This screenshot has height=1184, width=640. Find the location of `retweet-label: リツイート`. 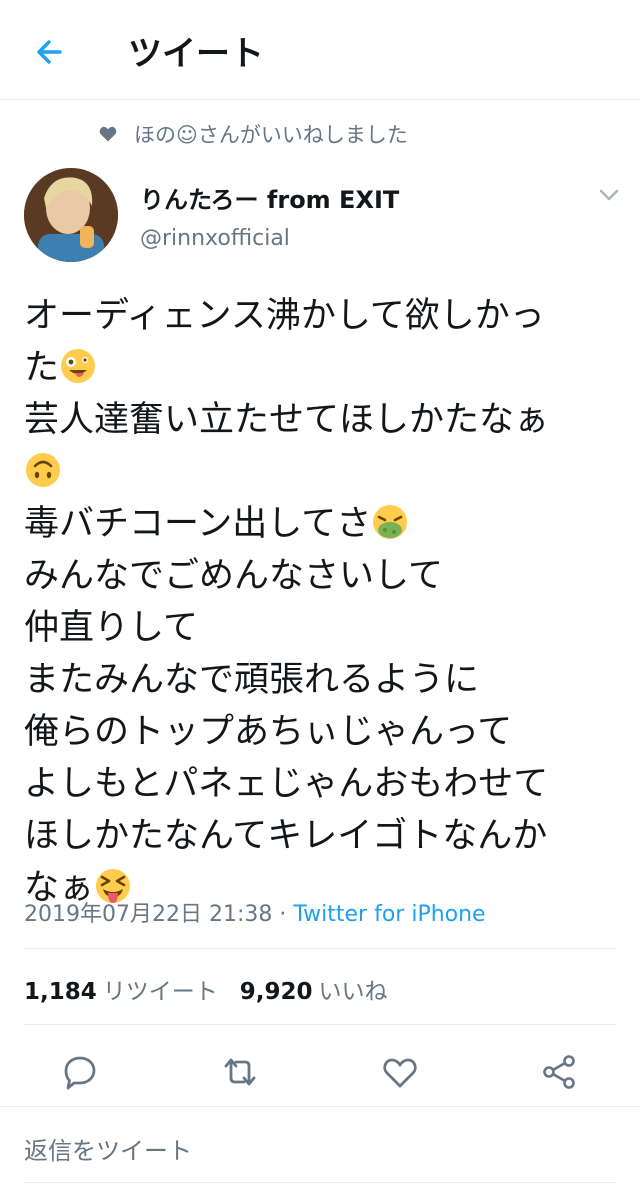

retweet-label: リツイート is located at coordinates (160, 992).